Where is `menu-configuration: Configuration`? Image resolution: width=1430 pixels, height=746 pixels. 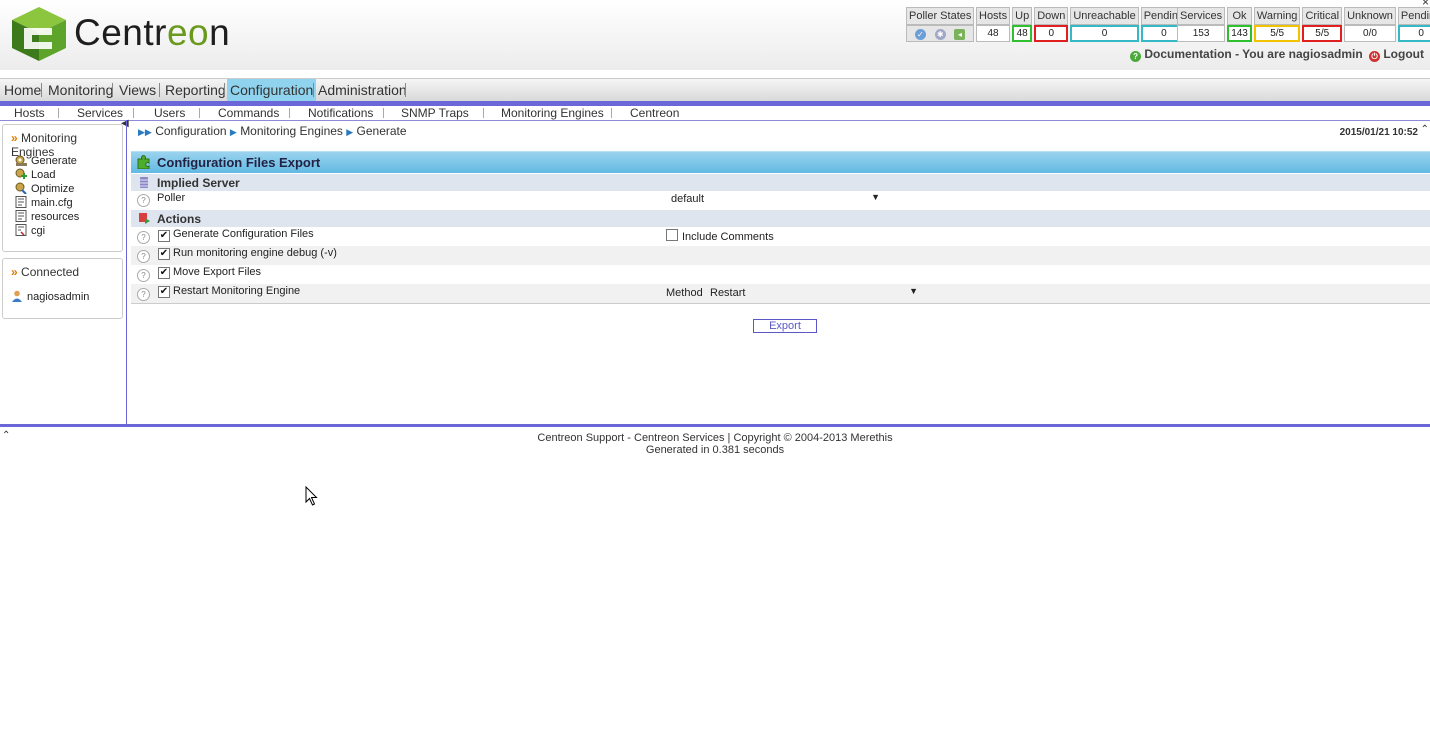 menu-configuration: Configuration is located at coordinates (272, 90).